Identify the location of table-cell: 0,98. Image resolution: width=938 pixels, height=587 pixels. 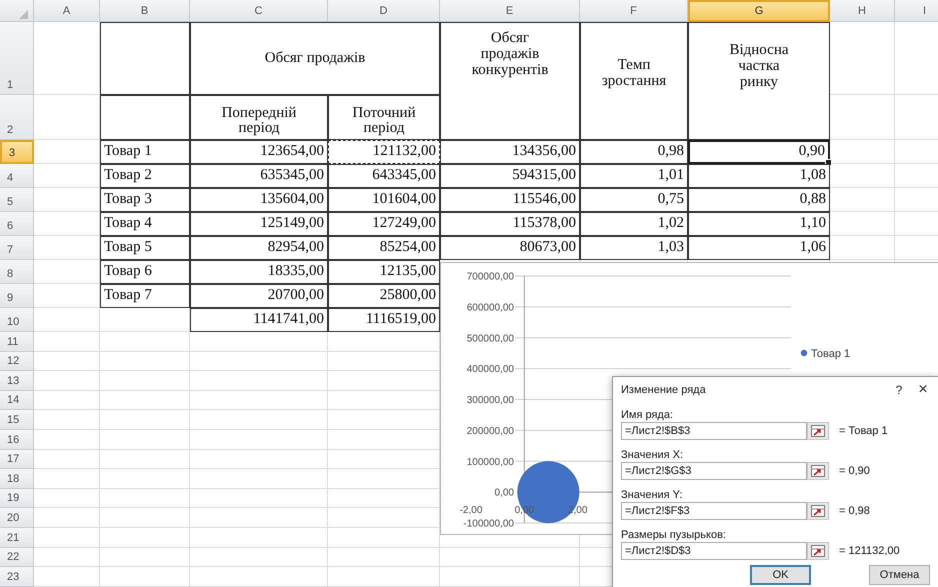
(634, 152).